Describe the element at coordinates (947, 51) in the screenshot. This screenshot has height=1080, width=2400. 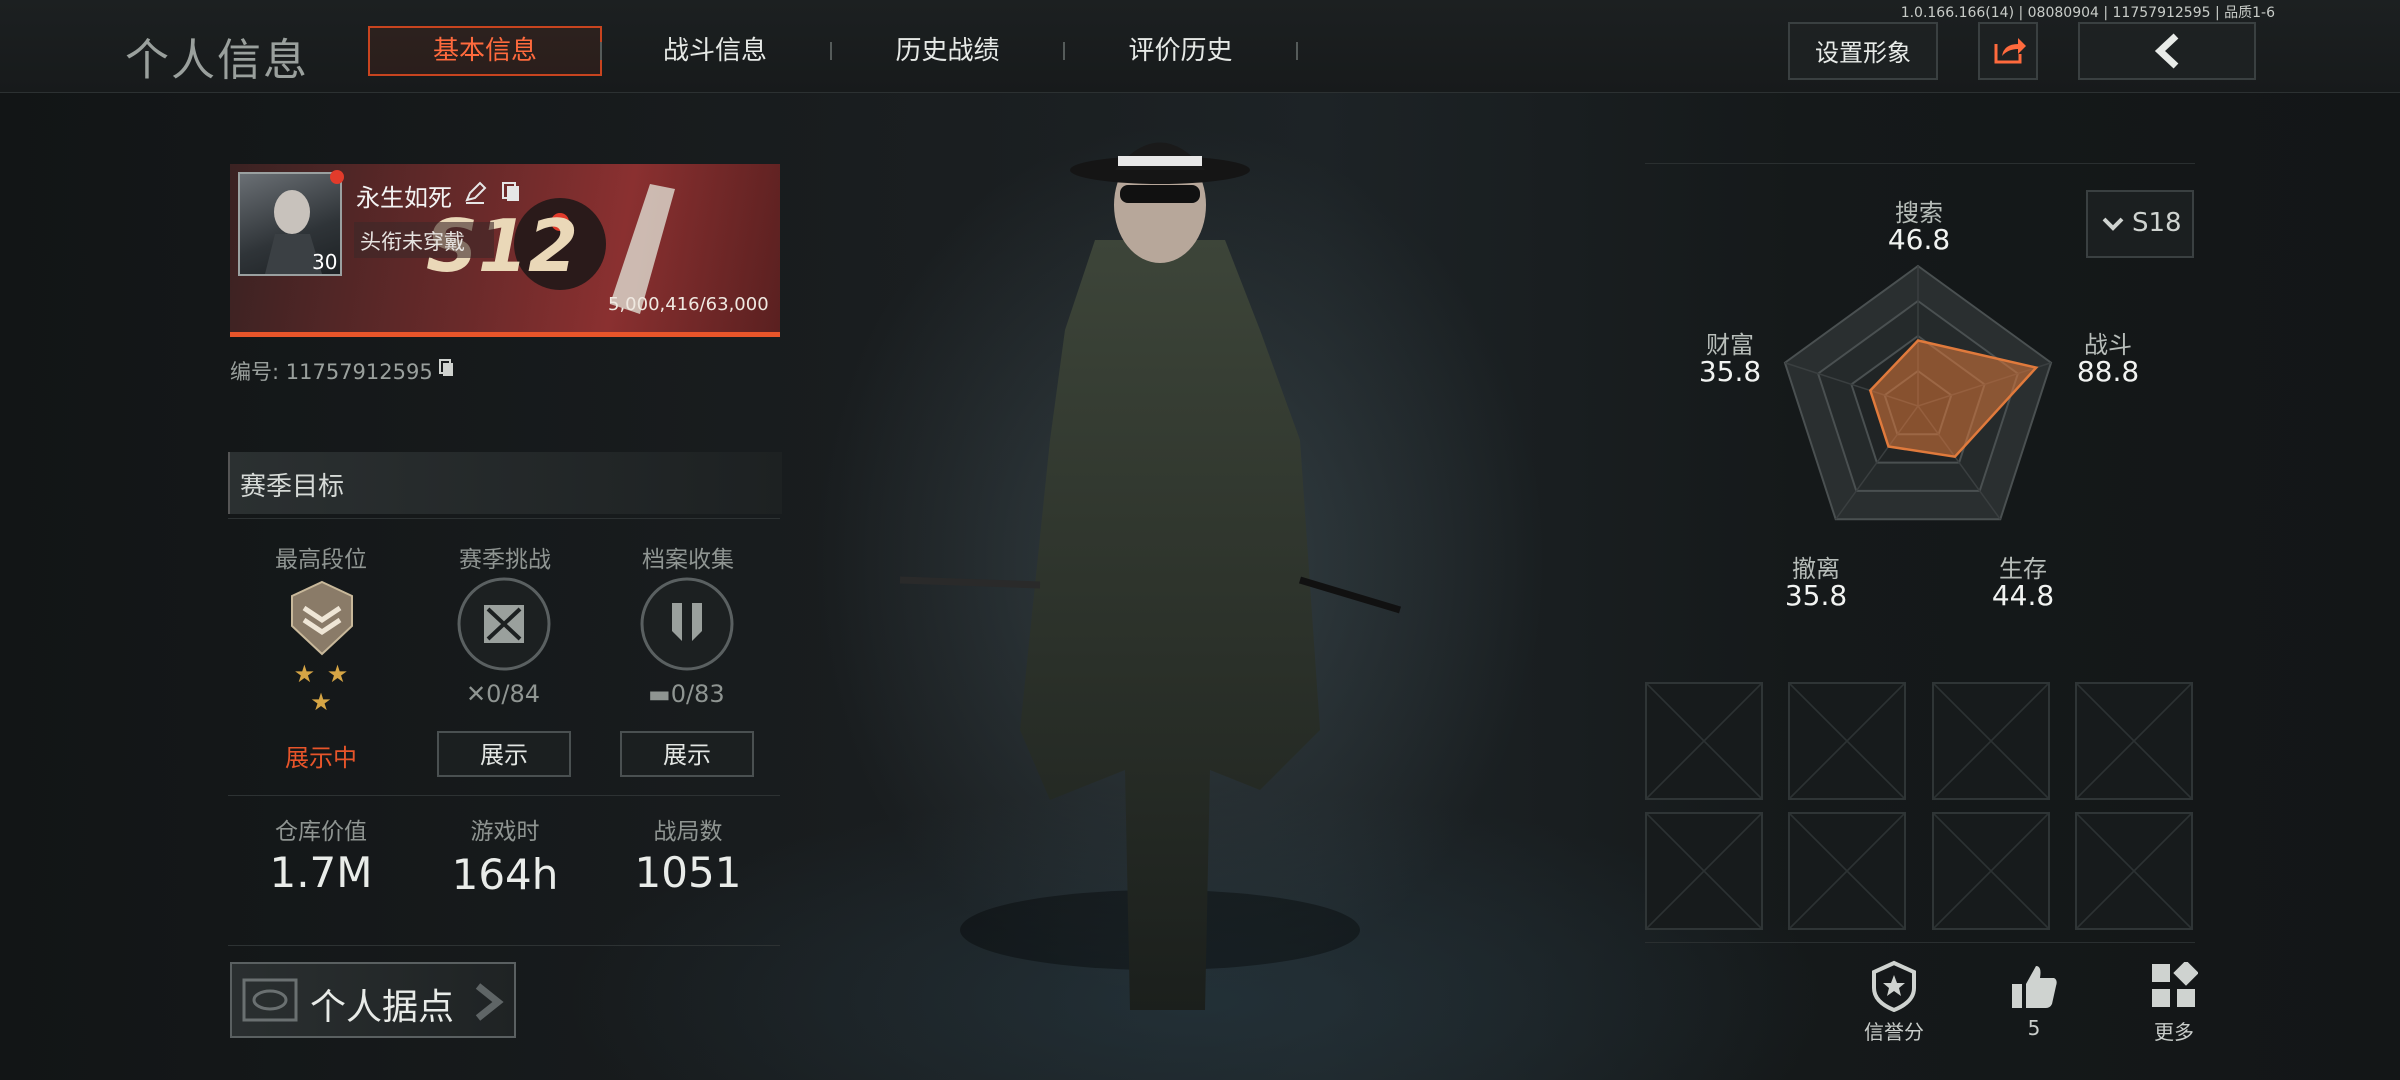
I see `tab-history-record: 历史战绩` at that location.